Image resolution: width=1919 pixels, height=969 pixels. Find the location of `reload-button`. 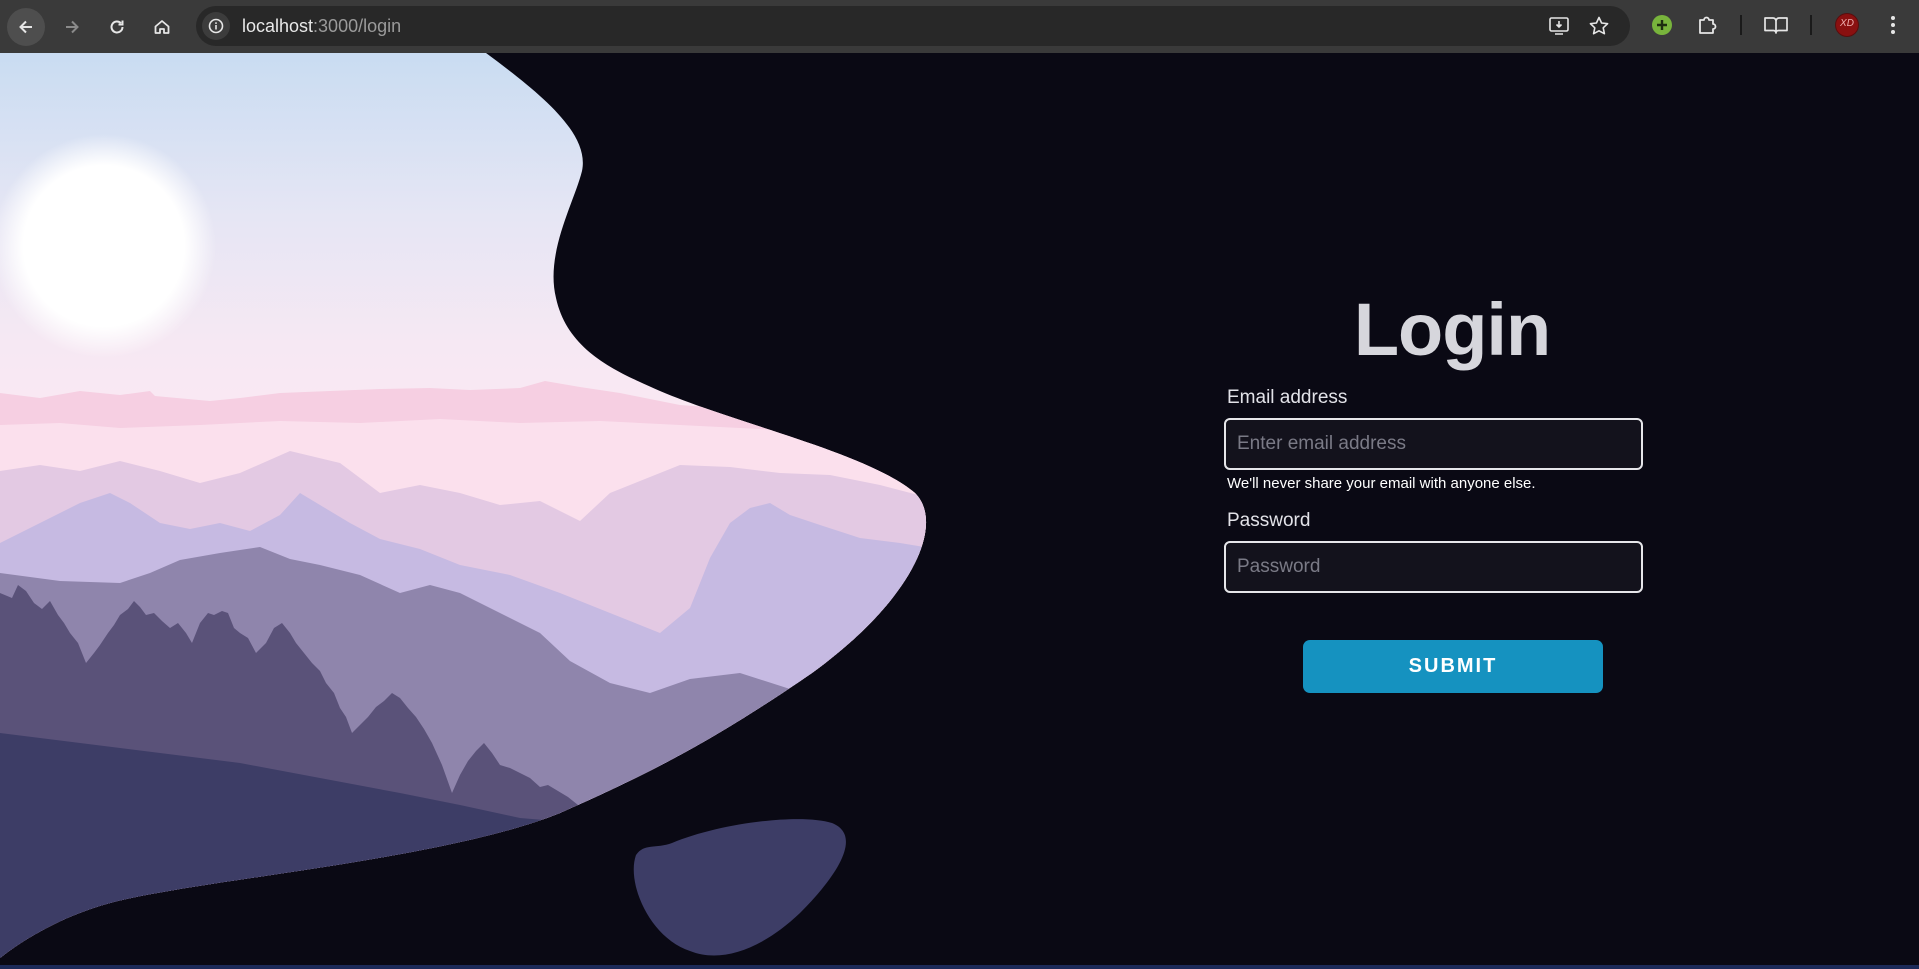

reload-button is located at coordinates (117, 27).